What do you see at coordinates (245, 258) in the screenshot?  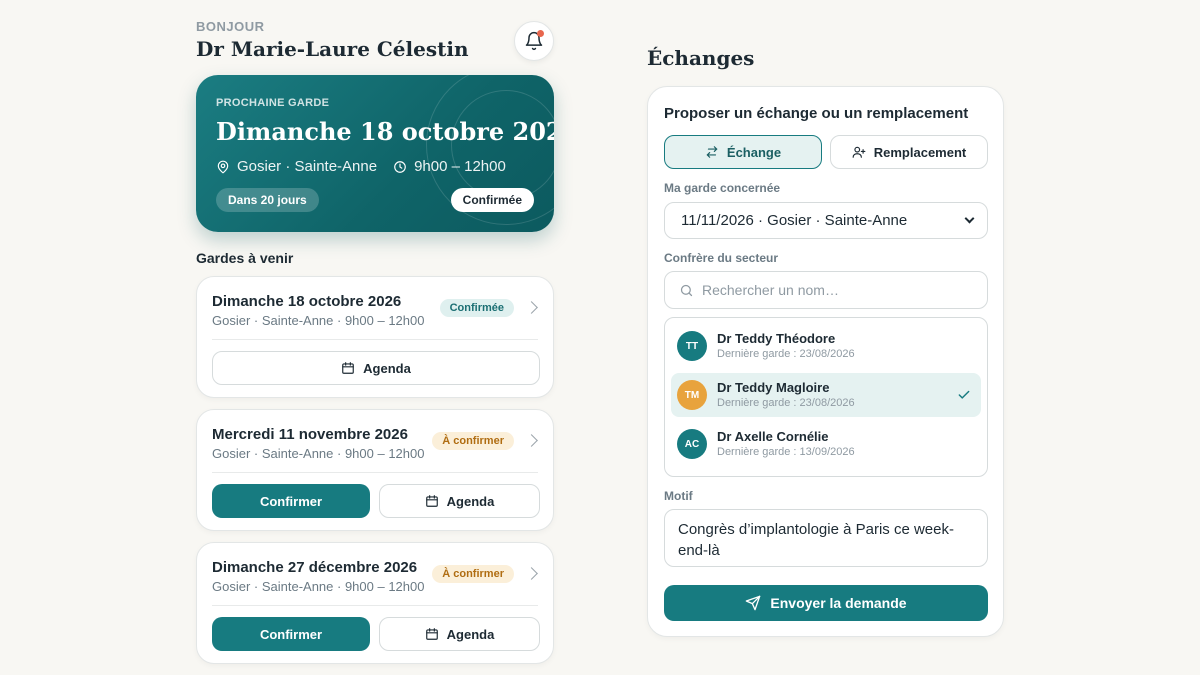 I see `upcoming-title: Gardes à venir` at bounding box center [245, 258].